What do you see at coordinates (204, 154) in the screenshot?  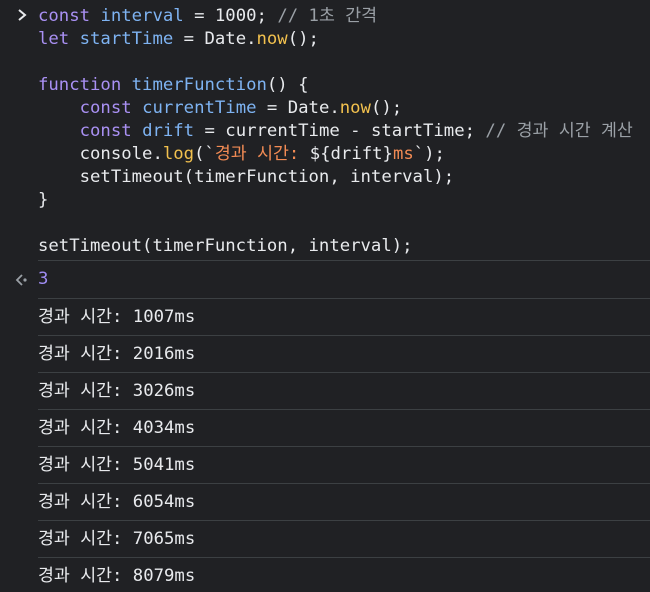 I see `code-token: (`` at bounding box center [204, 154].